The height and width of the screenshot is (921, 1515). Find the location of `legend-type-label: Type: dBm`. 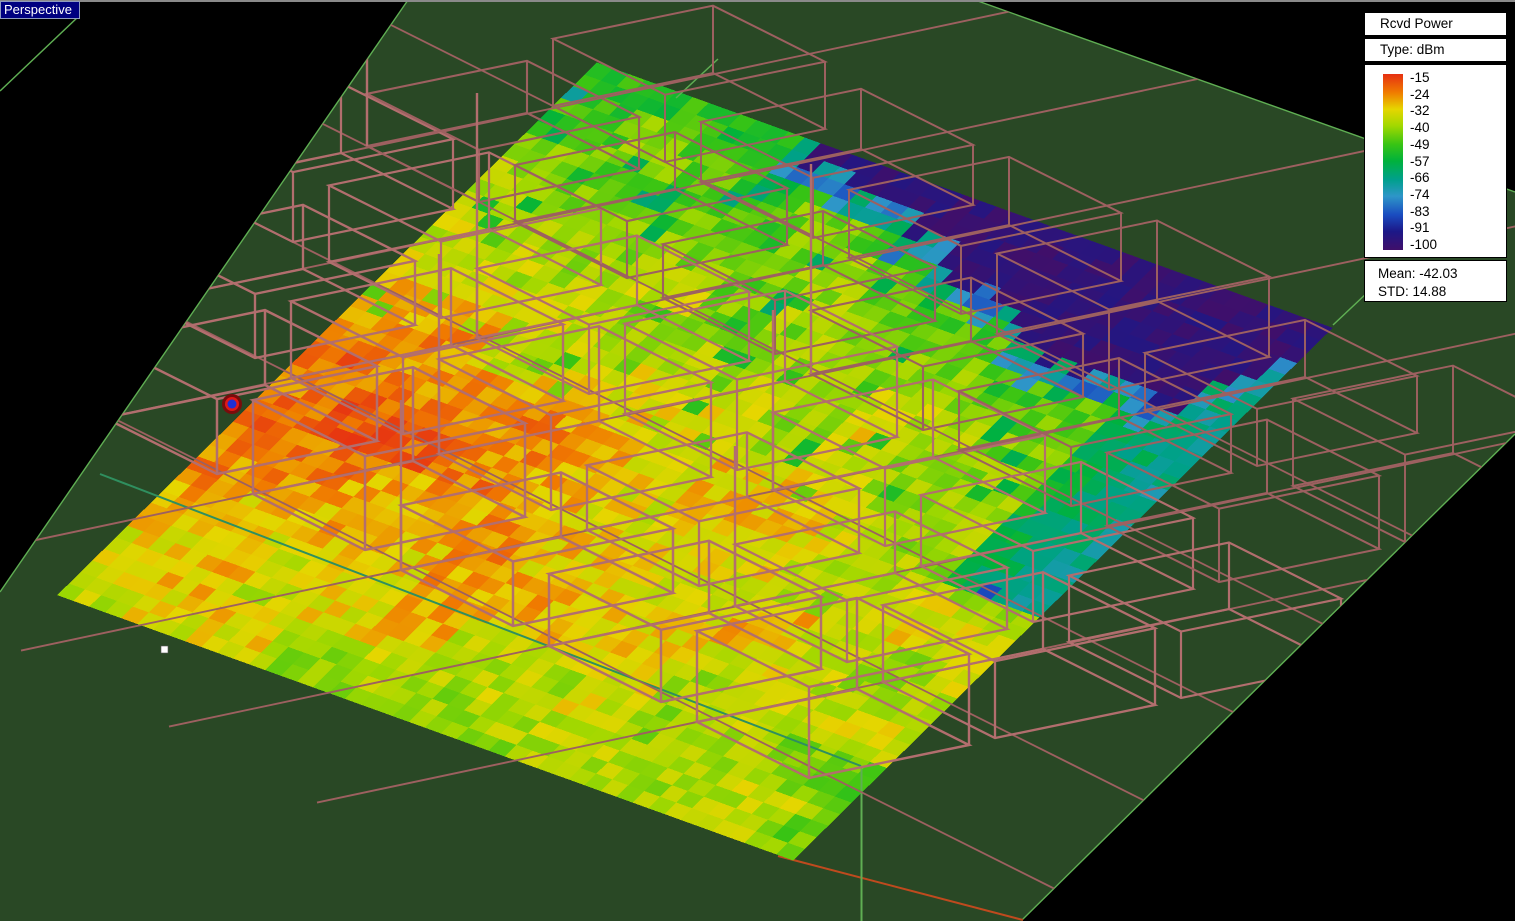

legend-type-label: Type: dBm is located at coordinates (1435, 50).